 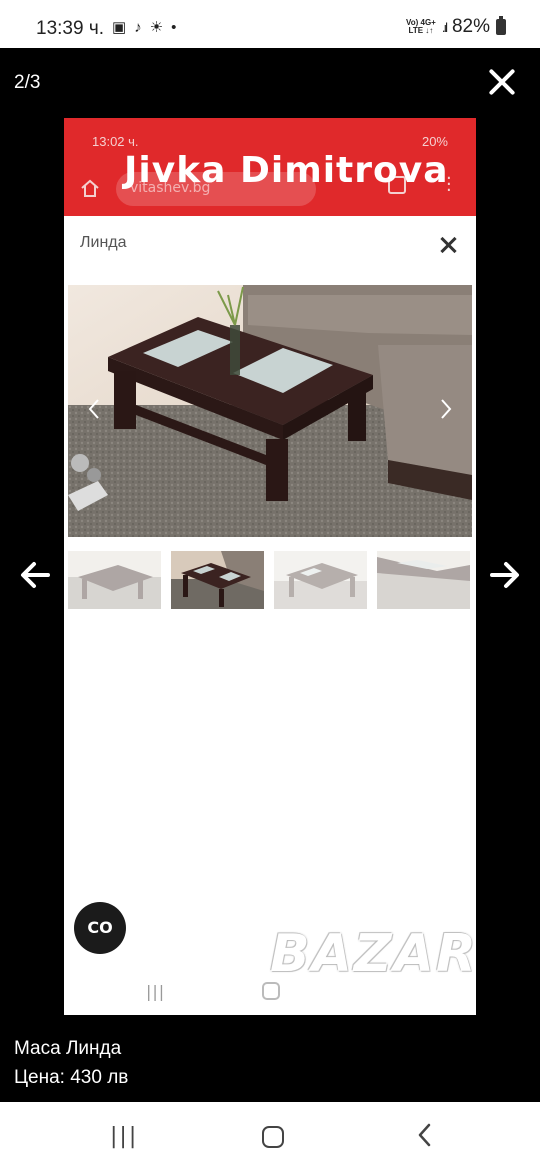 What do you see at coordinates (156, 991) in the screenshot?
I see `inner-recents-icon: |||` at bounding box center [156, 991].